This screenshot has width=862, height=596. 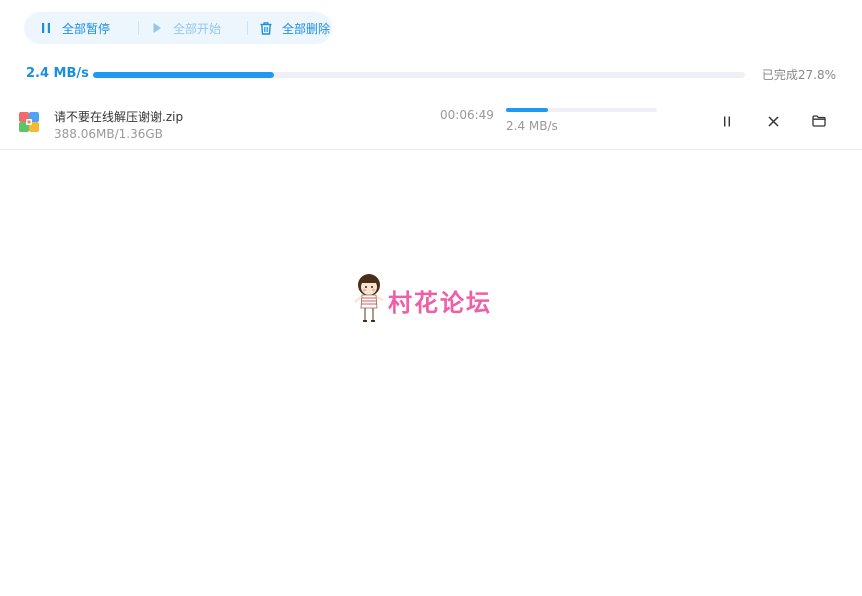 What do you see at coordinates (266, 28) in the screenshot?
I see `trash-icon` at bounding box center [266, 28].